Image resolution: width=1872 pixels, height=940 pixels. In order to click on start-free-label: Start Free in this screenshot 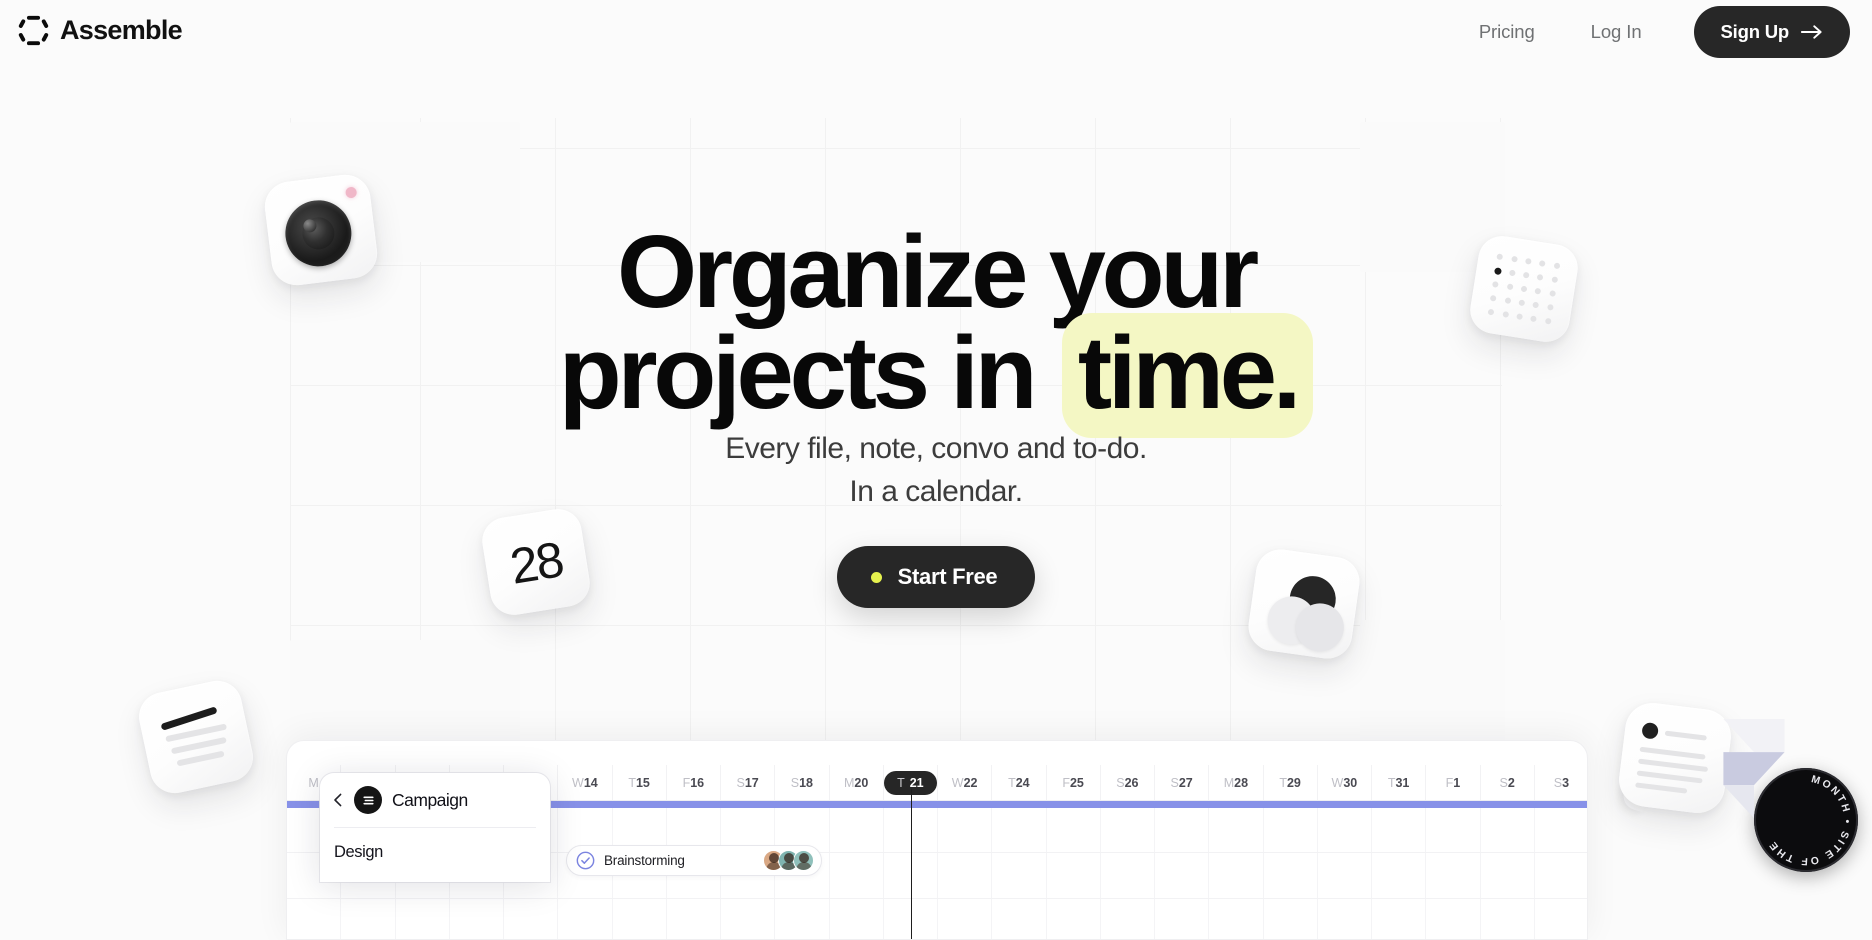, I will do `click(948, 577)`.